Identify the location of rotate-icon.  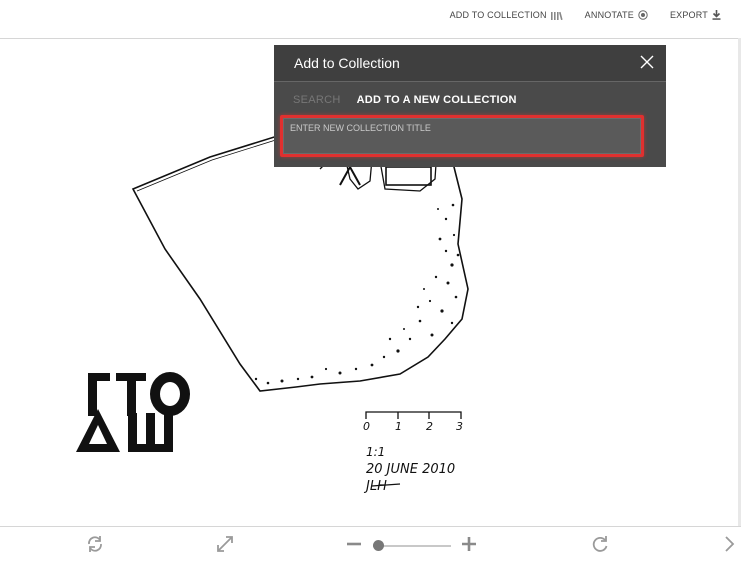
(600, 544).